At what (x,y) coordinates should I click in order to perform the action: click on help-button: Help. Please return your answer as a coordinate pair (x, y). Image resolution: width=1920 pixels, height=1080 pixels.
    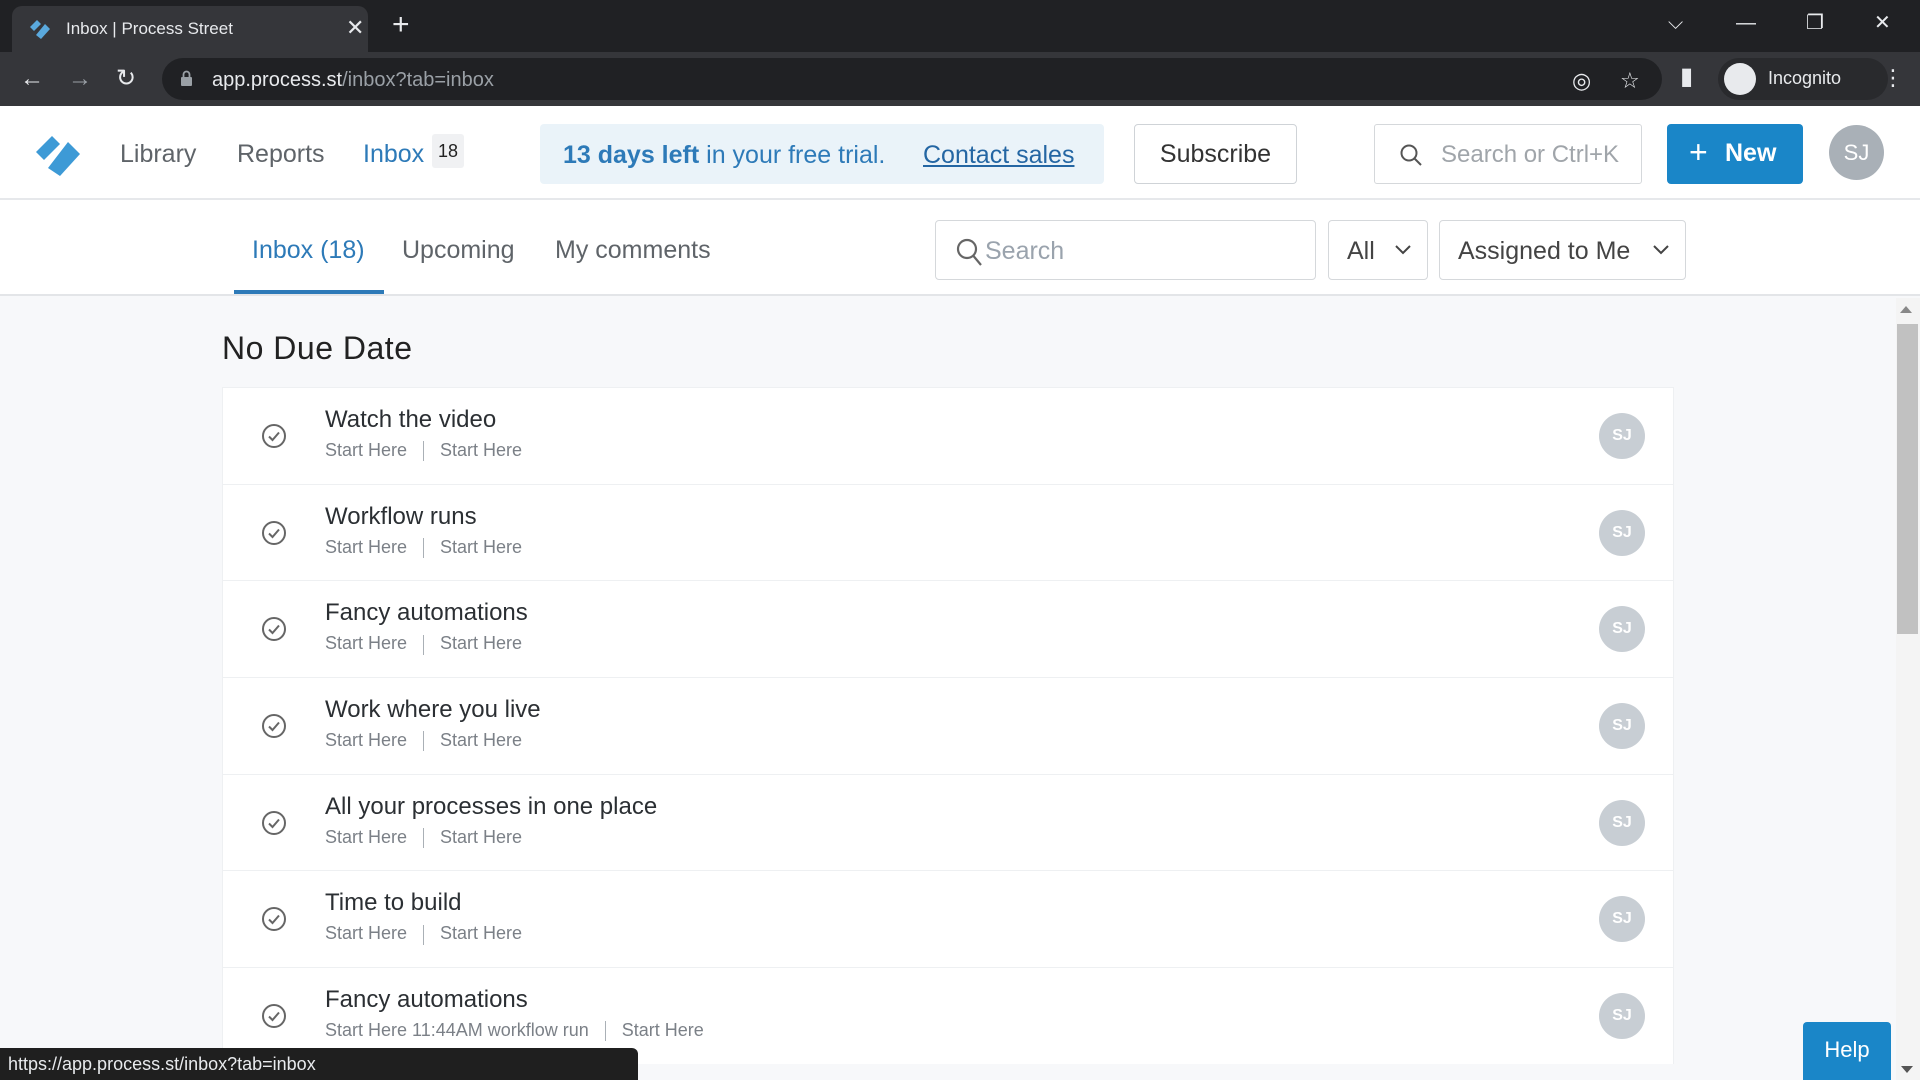
    Looking at the image, I should click on (1847, 1051).